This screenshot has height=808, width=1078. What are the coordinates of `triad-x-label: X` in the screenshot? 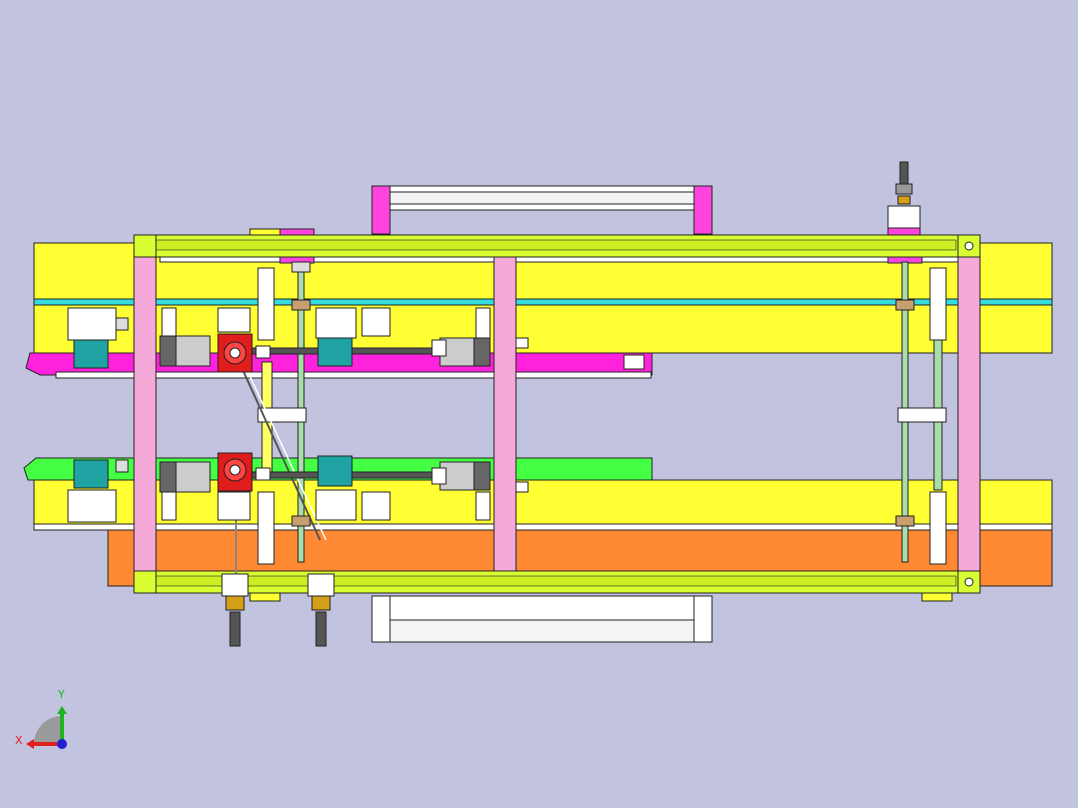 It's located at (19, 740).